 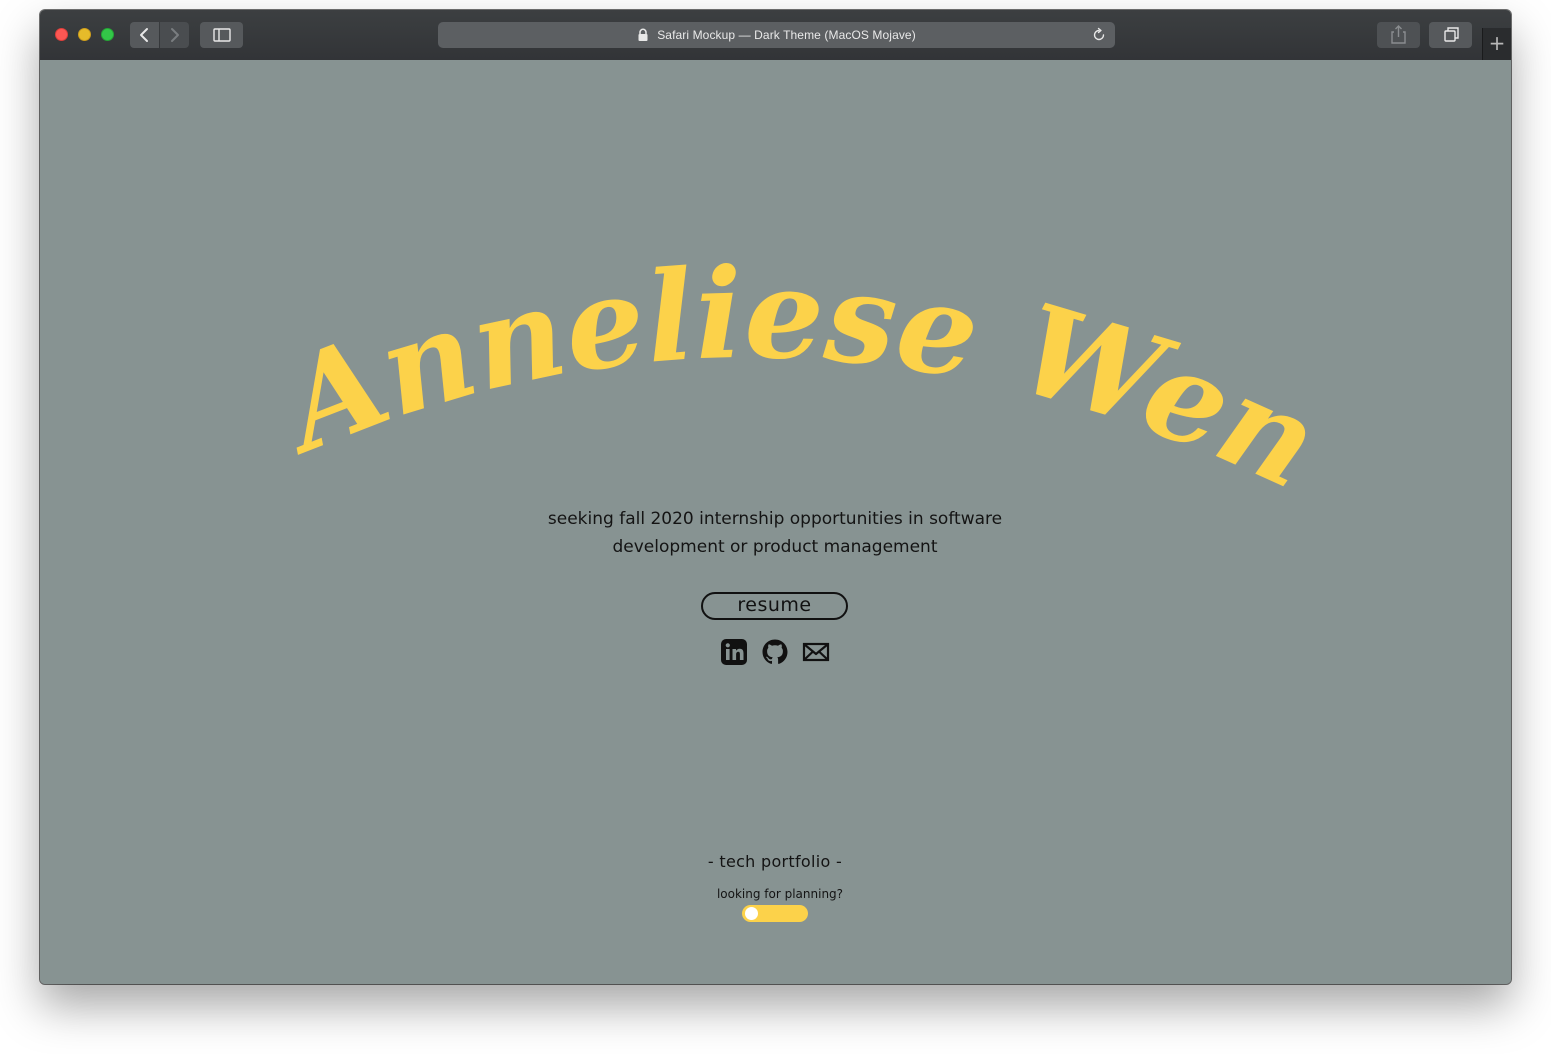 What do you see at coordinates (780, 894) in the screenshot?
I see `planning-toggle-label: looking for planning?` at bounding box center [780, 894].